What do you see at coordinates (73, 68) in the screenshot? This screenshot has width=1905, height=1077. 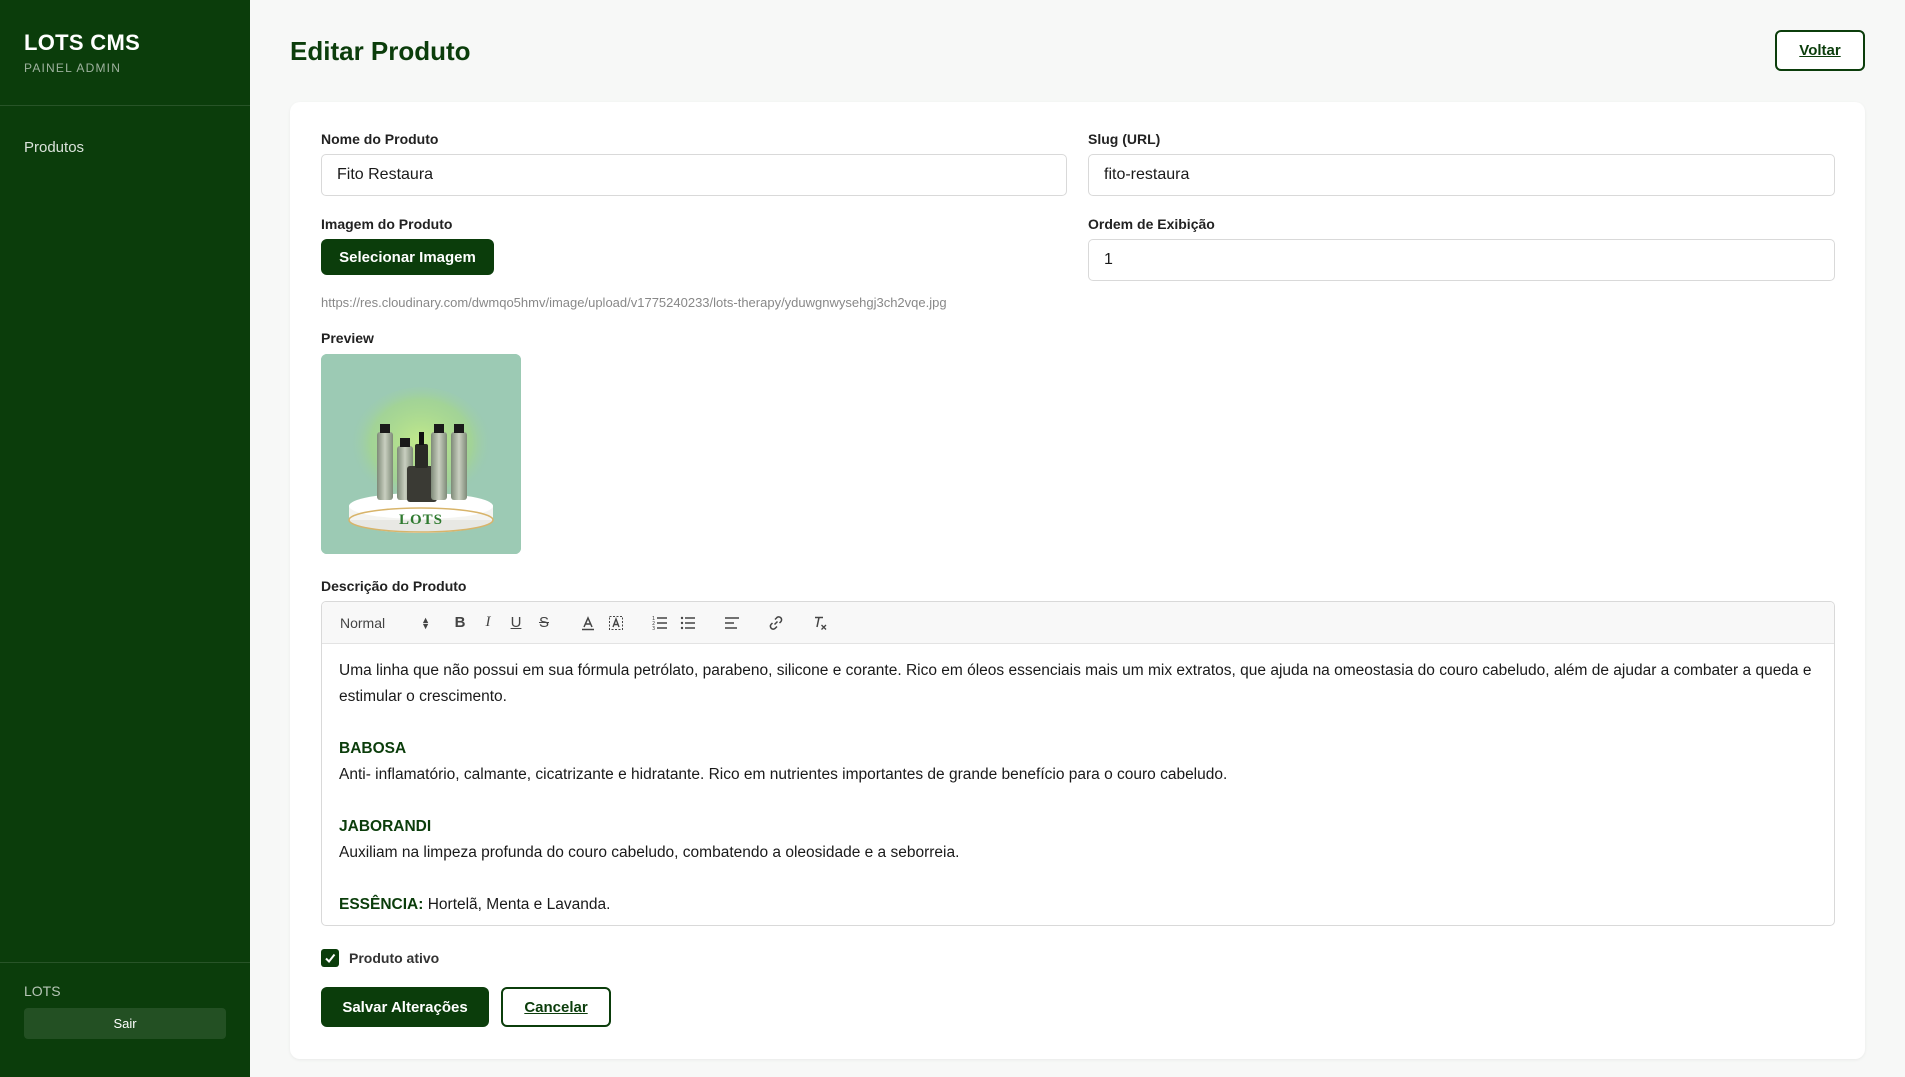 I see `brand-subtitle: PAINEL ADMIN` at bounding box center [73, 68].